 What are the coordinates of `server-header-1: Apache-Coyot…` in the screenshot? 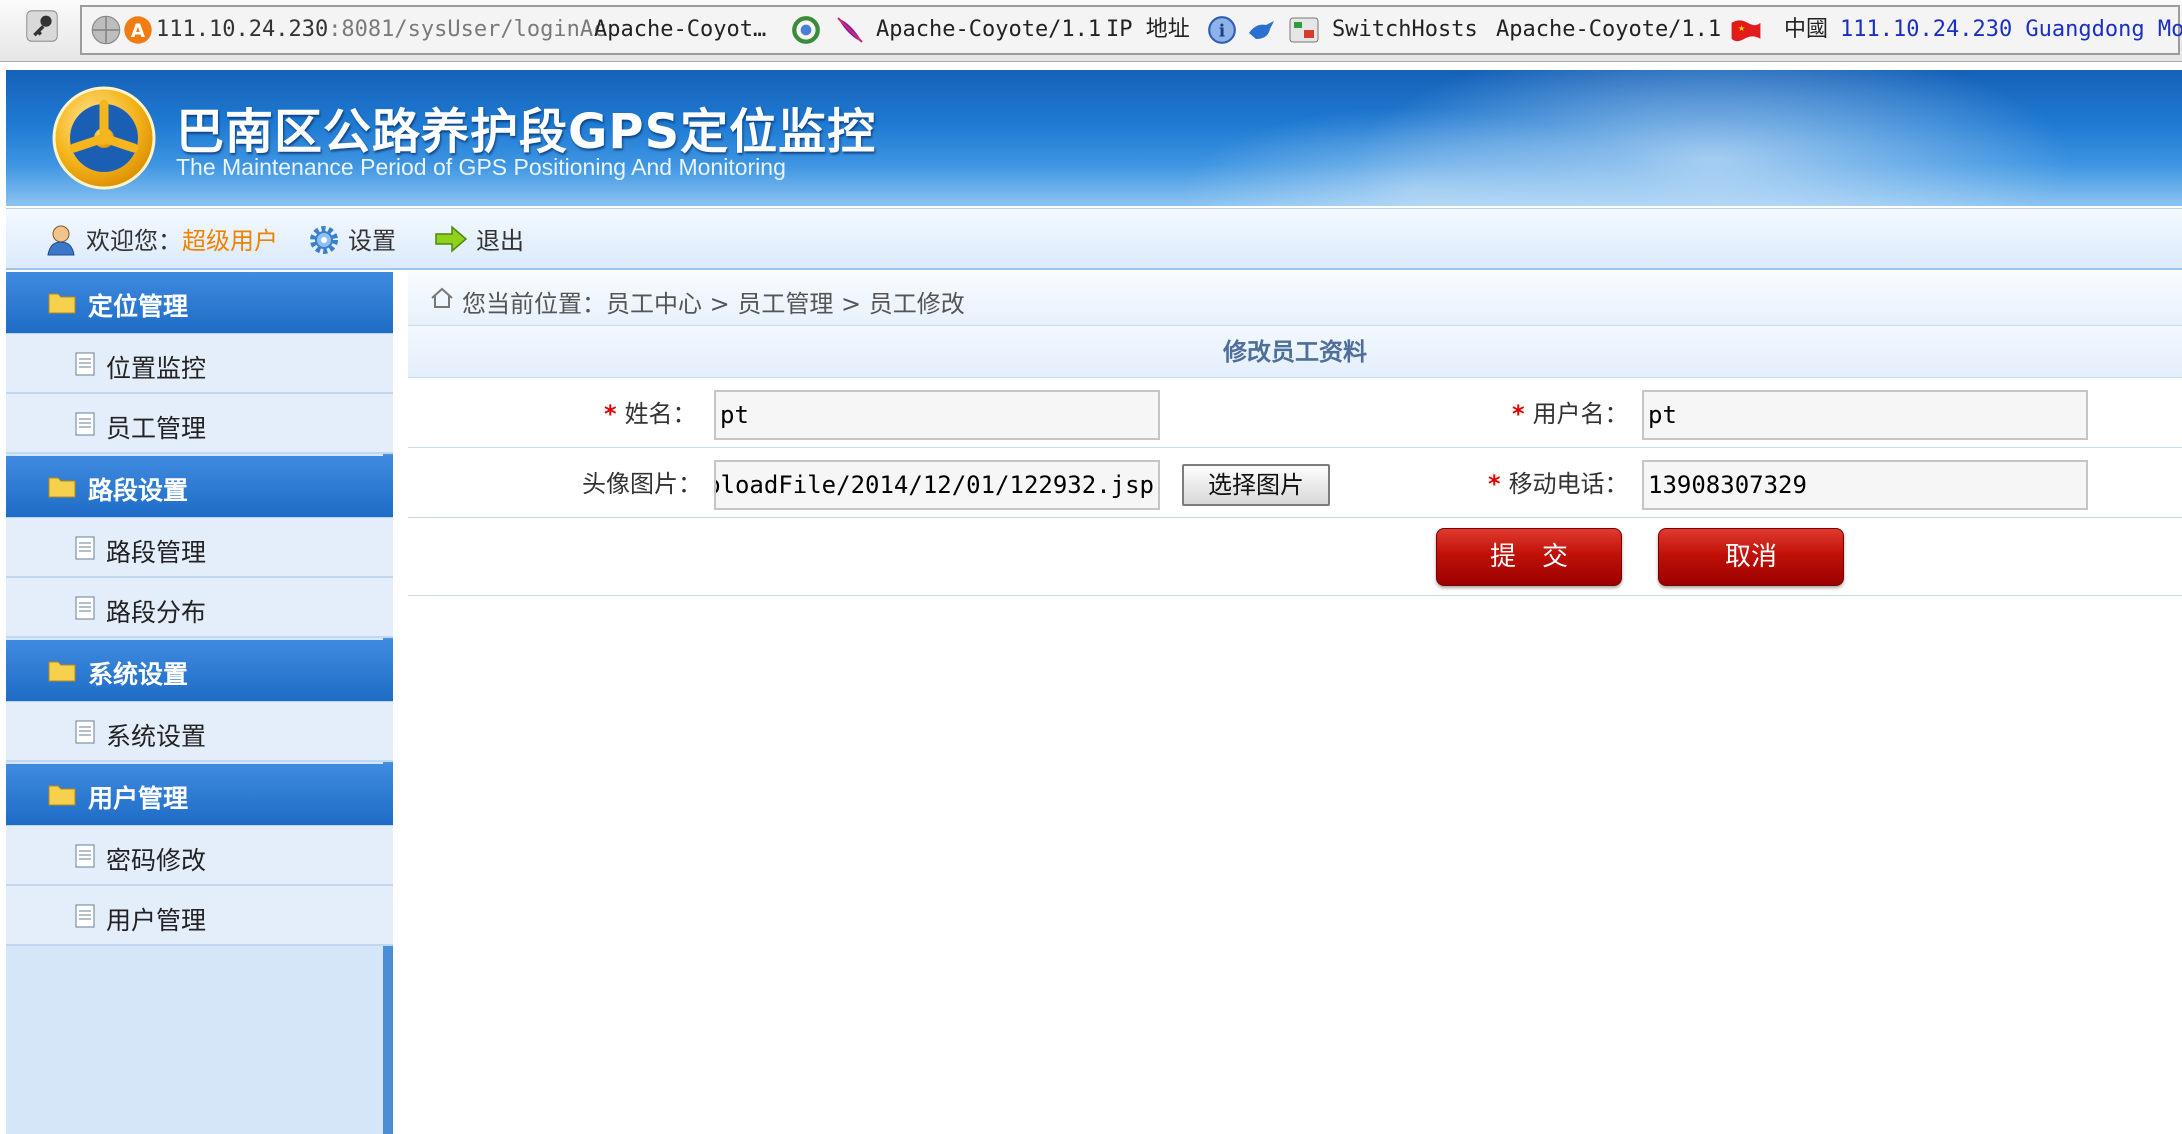 It's located at (680, 30).